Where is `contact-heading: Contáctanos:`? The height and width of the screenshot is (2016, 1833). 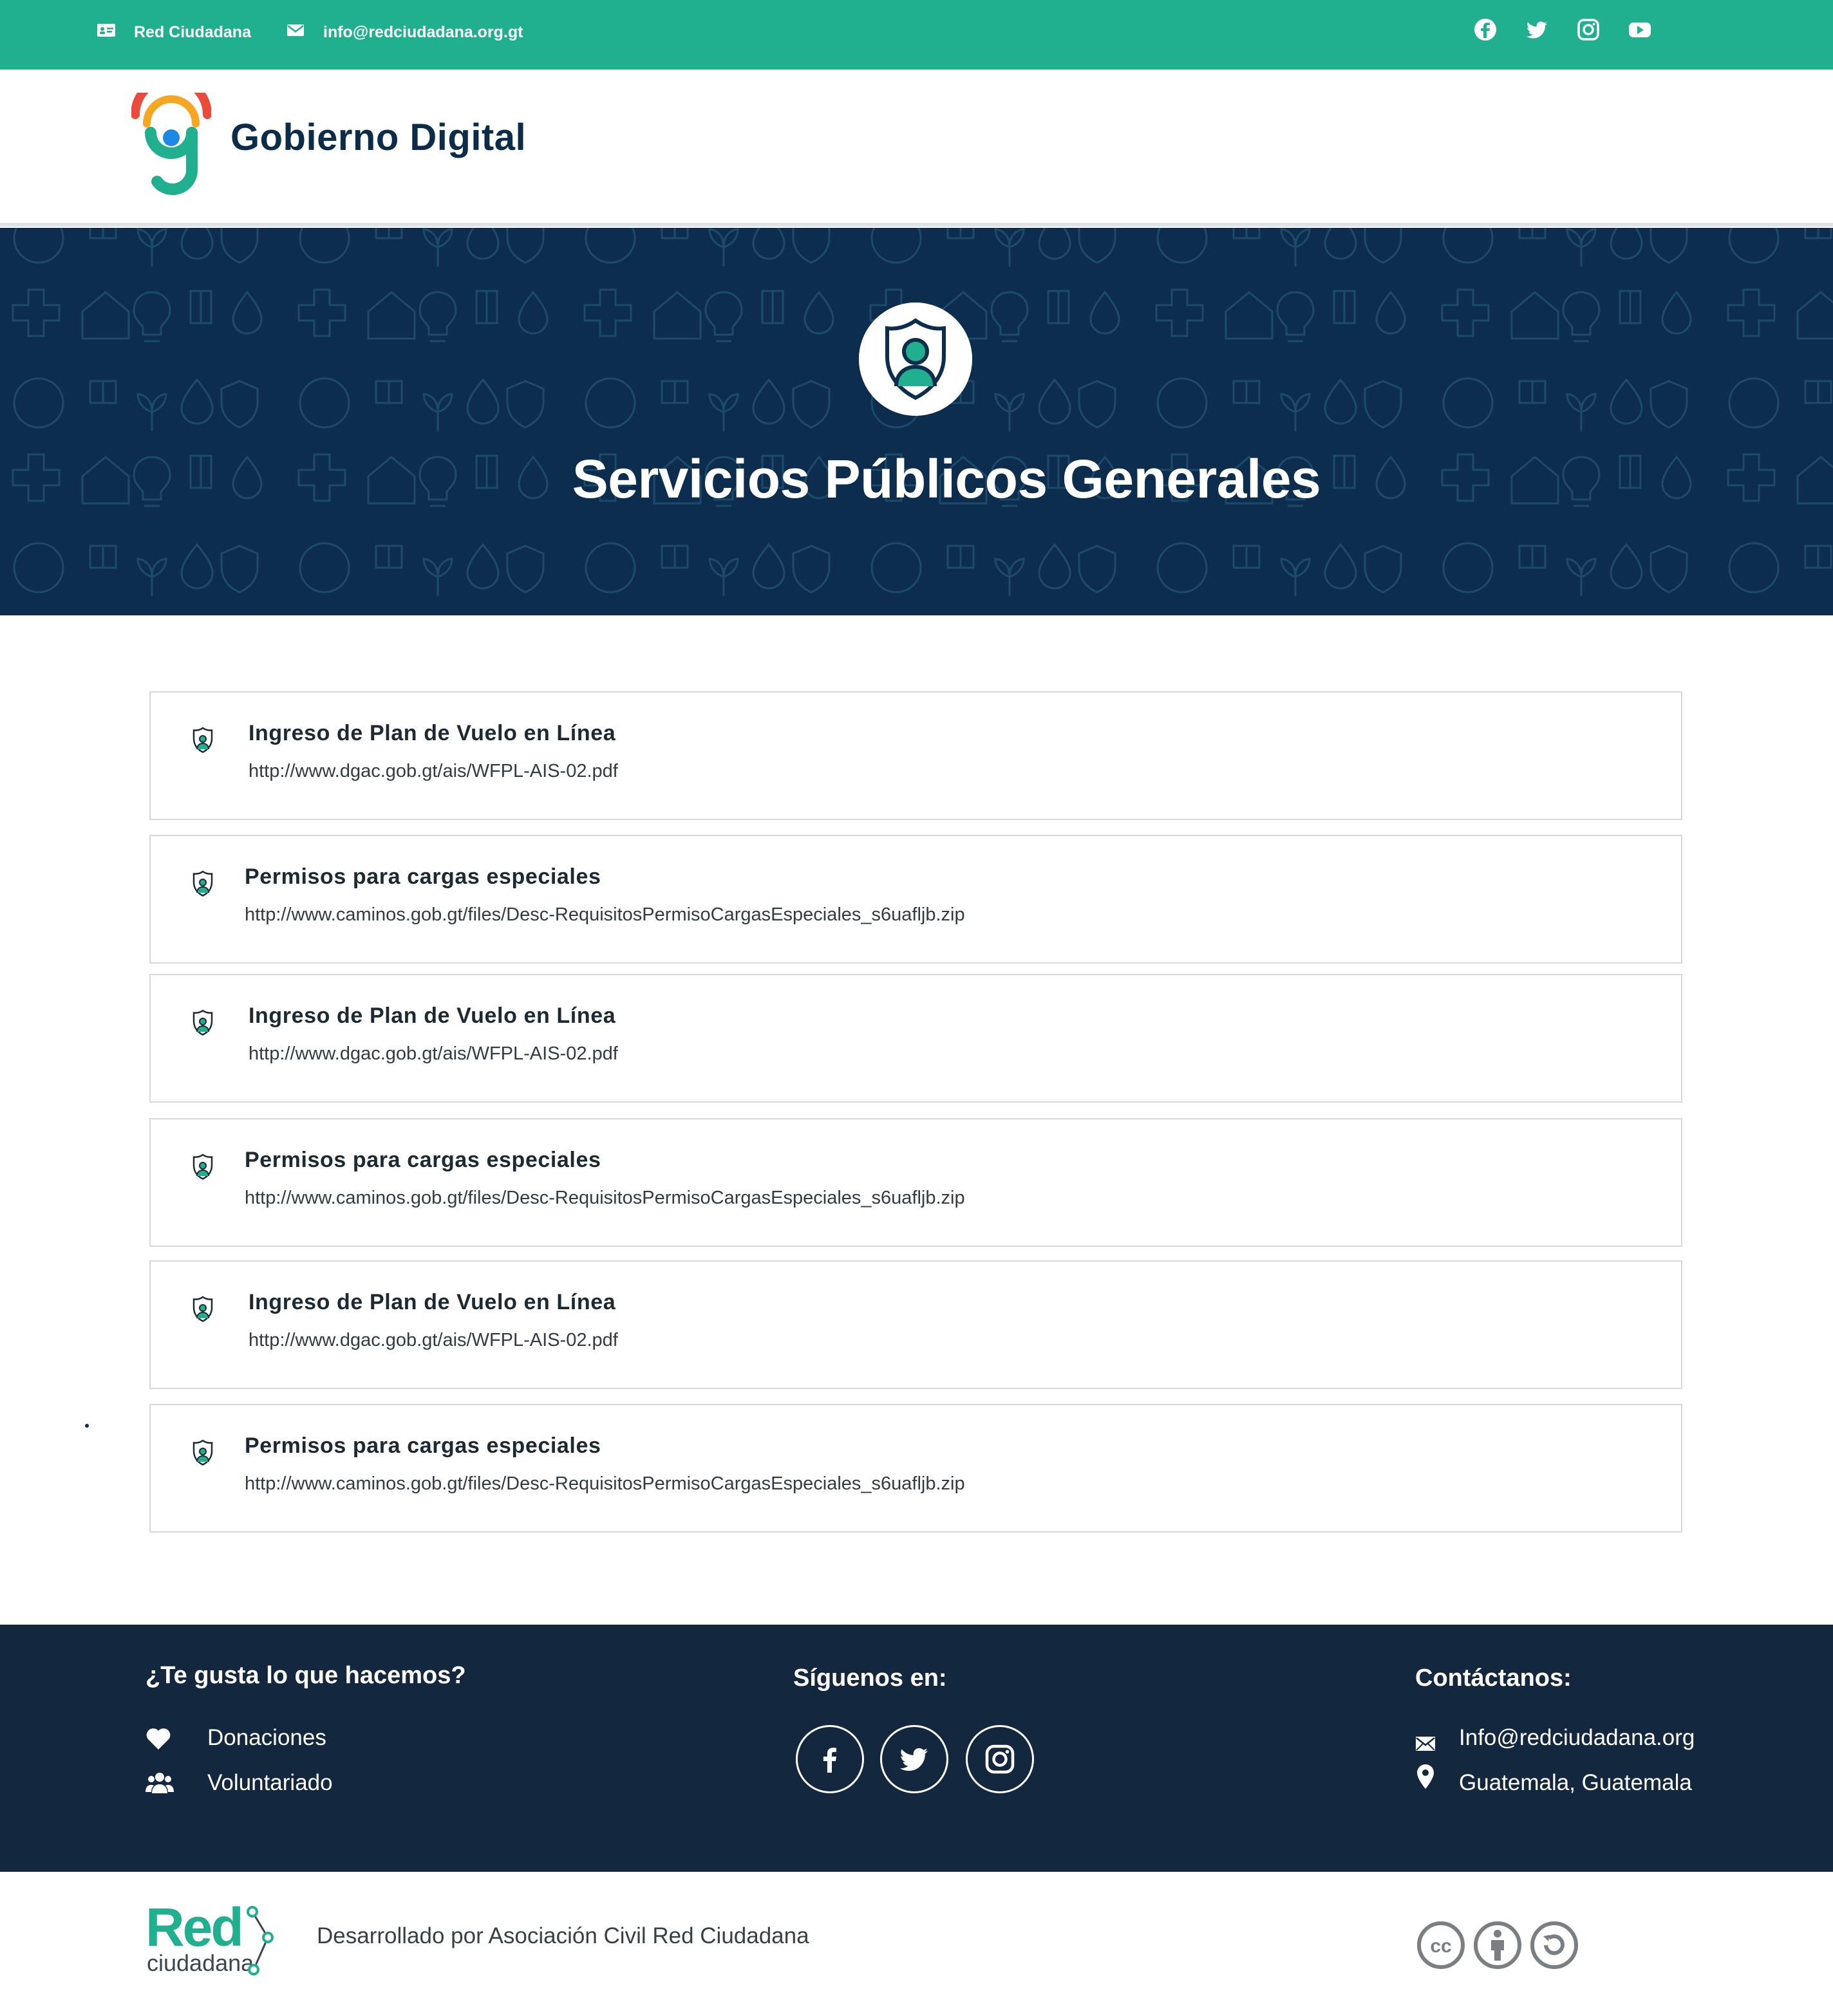
contact-heading: Contáctanos: is located at coordinates (1493, 1679).